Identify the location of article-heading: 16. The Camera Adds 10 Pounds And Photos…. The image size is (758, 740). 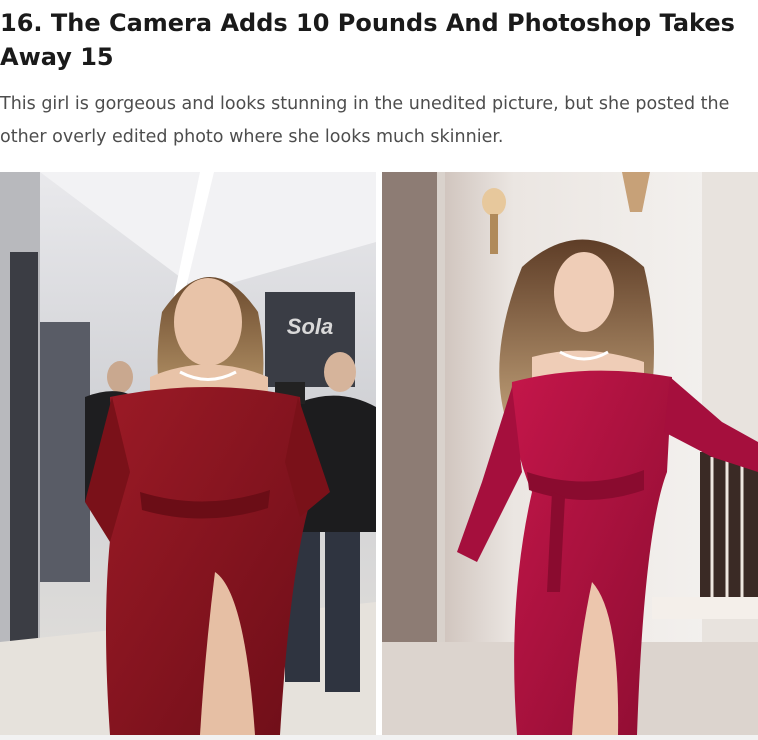
(367, 40).